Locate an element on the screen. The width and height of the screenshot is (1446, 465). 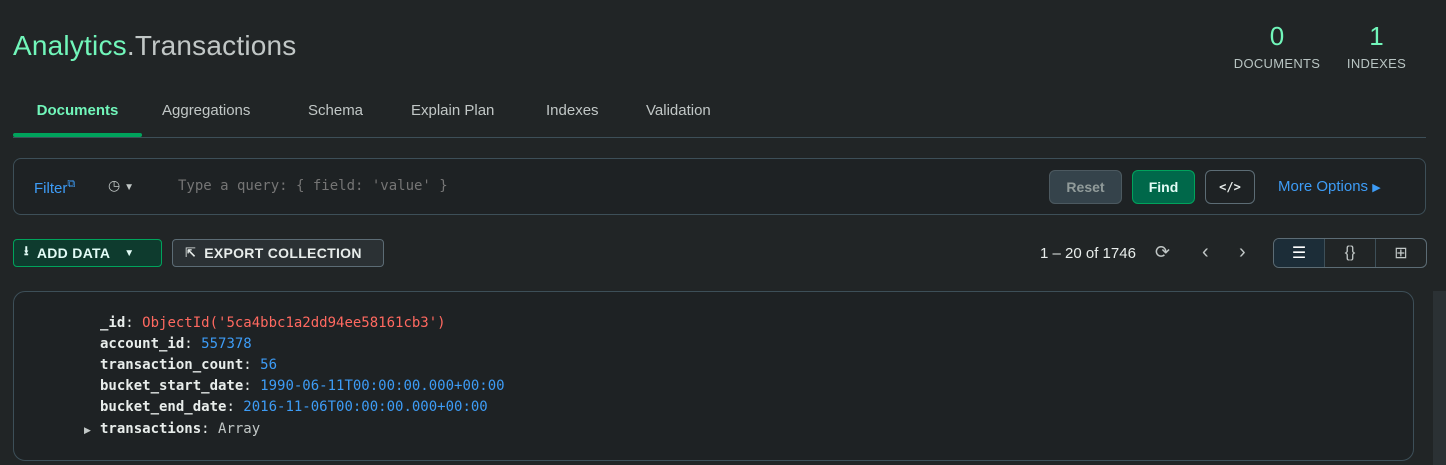
export-collection-button: ⇱ EXPORT COLLECTION is located at coordinates (278, 253).